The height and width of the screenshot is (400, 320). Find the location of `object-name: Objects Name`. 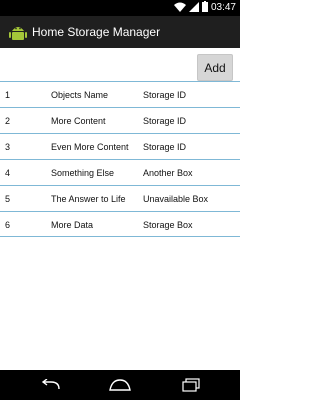

object-name: Objects Name is located at coordinates (80, 95).